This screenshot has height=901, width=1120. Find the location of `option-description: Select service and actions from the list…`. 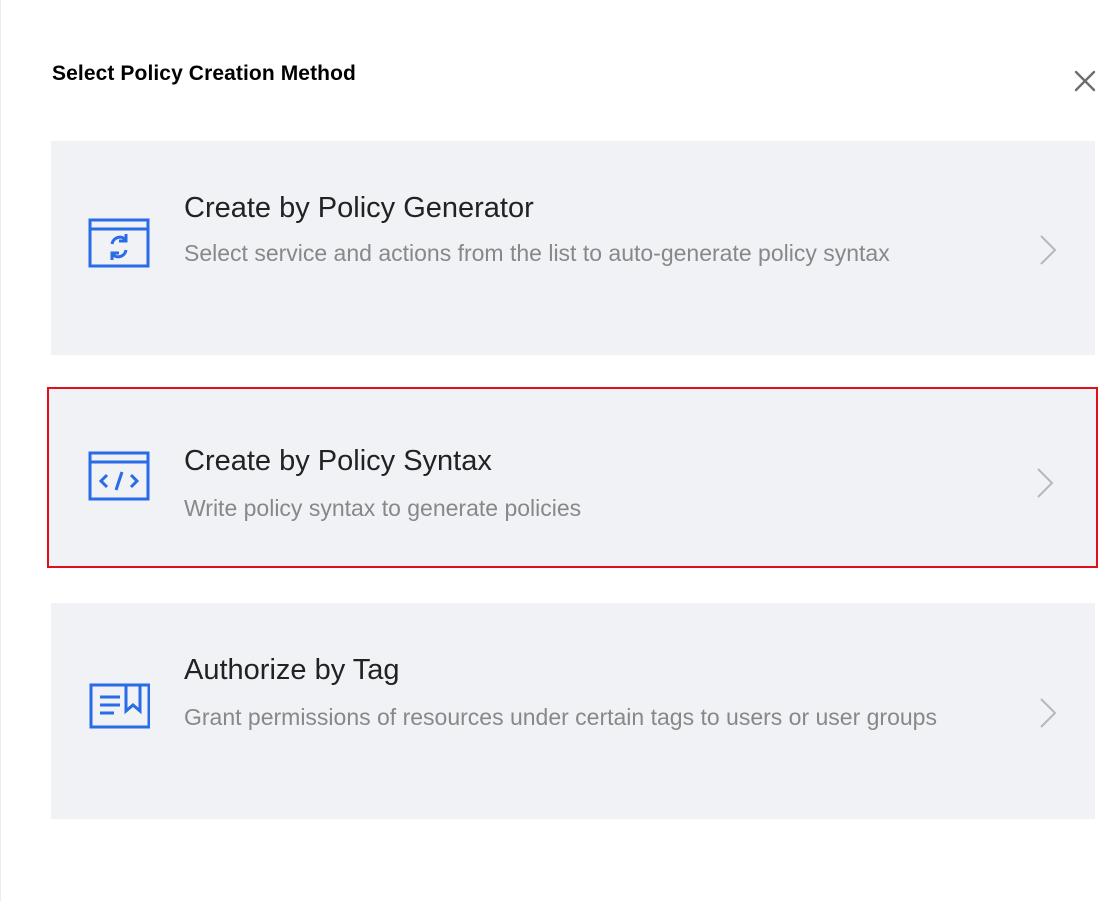

option-description: Select service and actions from the list… is located at coordinates (537, 253).